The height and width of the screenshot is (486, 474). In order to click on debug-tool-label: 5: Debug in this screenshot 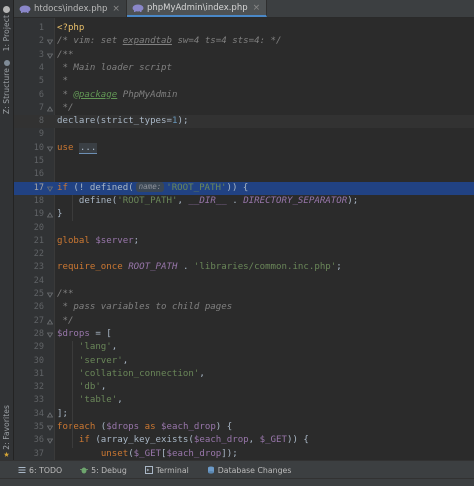, I will do `click(109, 470)`.